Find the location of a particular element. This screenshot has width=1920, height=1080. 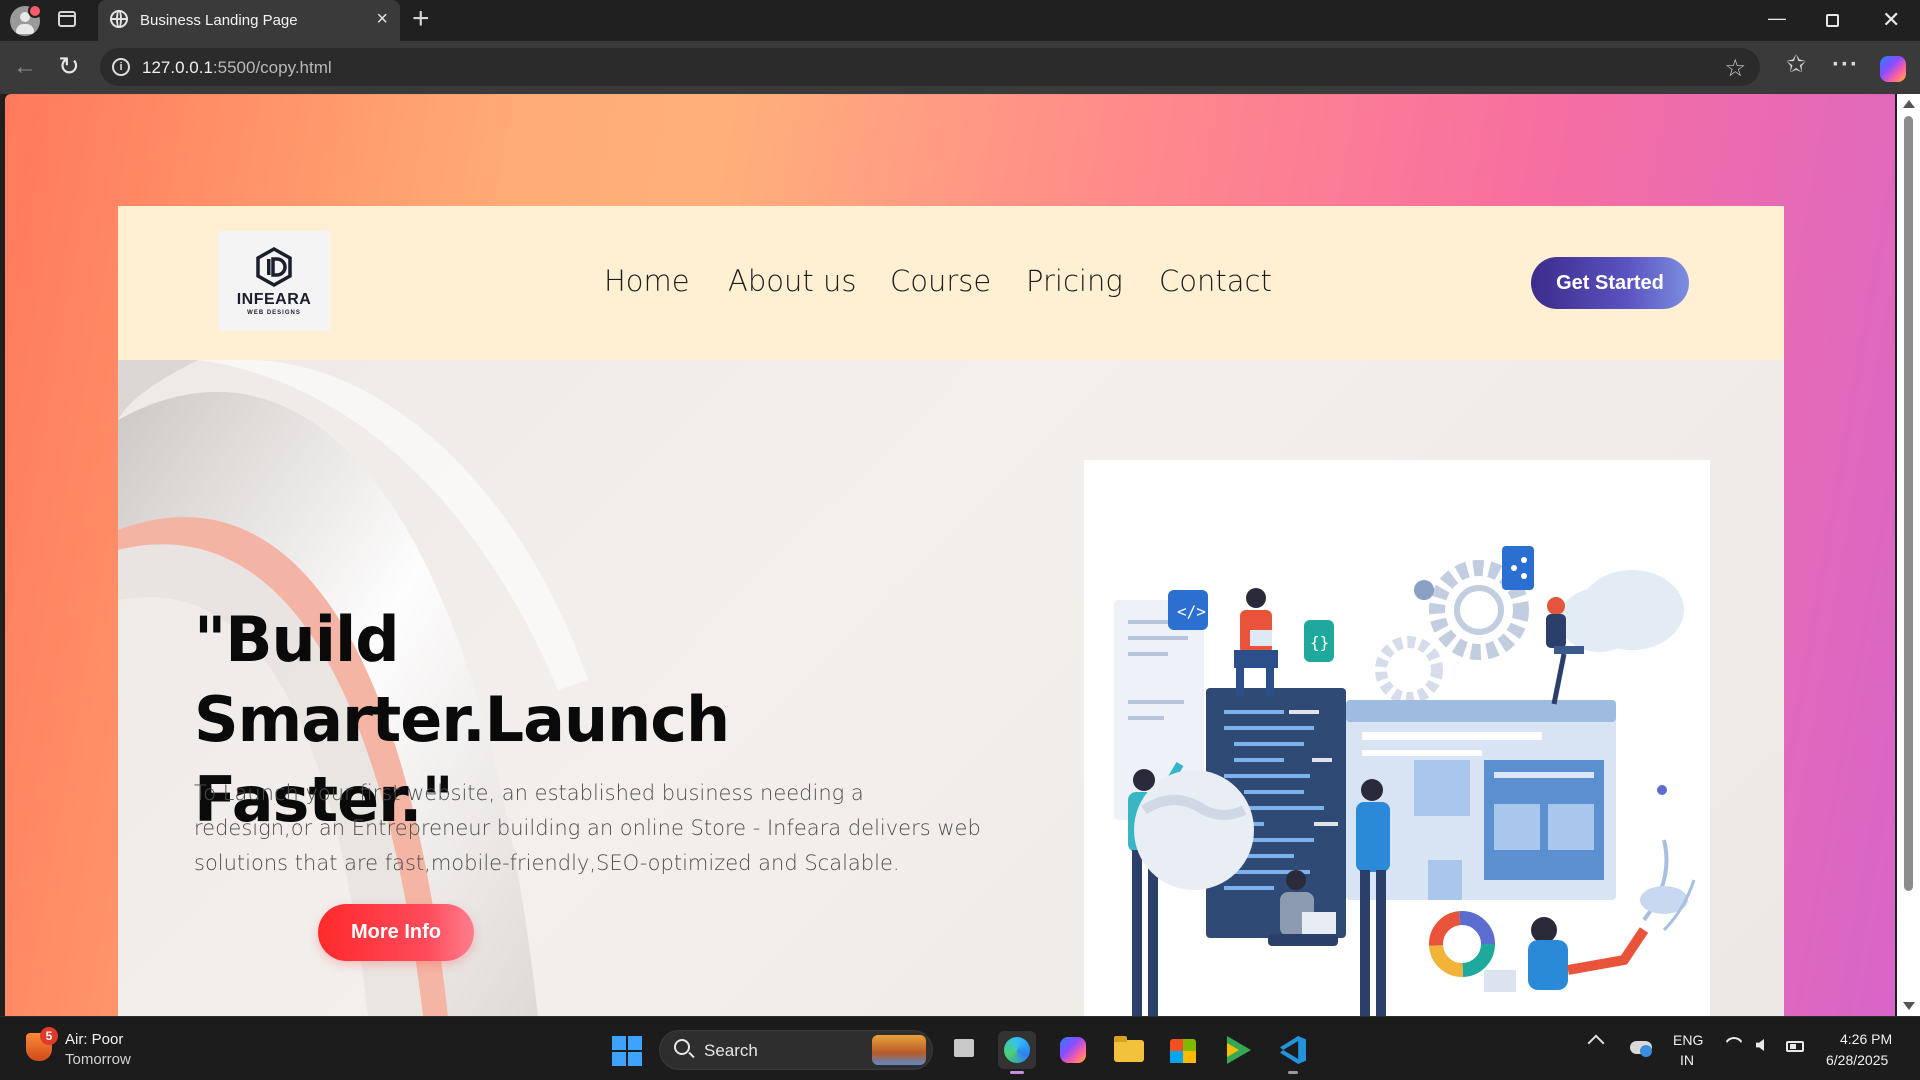

start-windows-icon is located at coordinates (627, 1051).